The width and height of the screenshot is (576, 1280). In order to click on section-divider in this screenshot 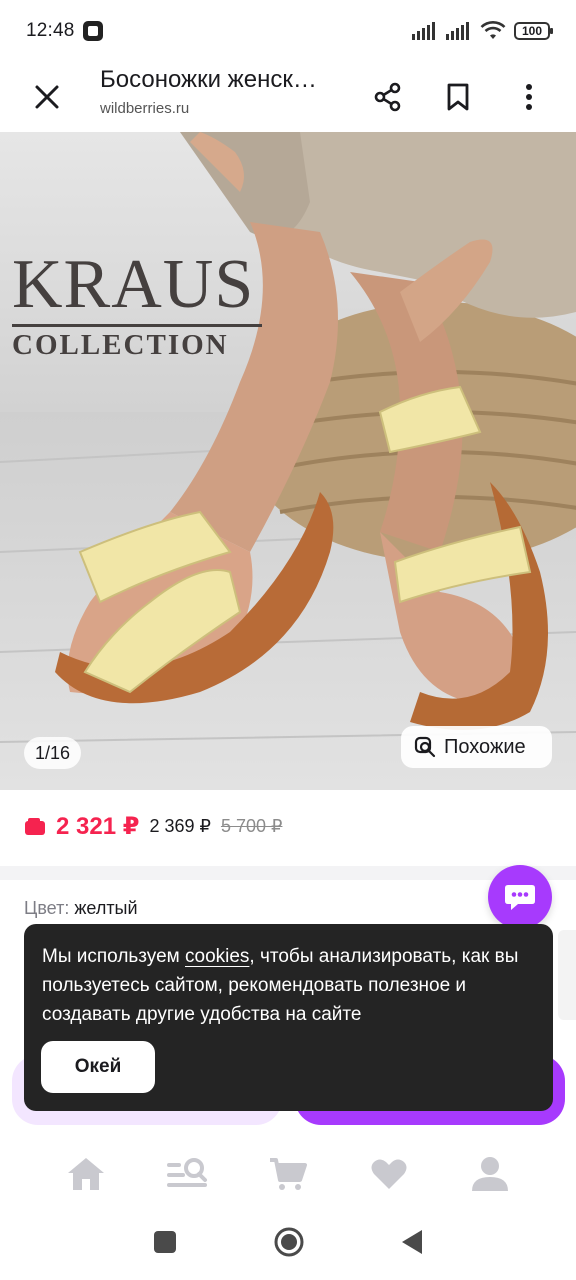, I will do `click(288, 873)`.